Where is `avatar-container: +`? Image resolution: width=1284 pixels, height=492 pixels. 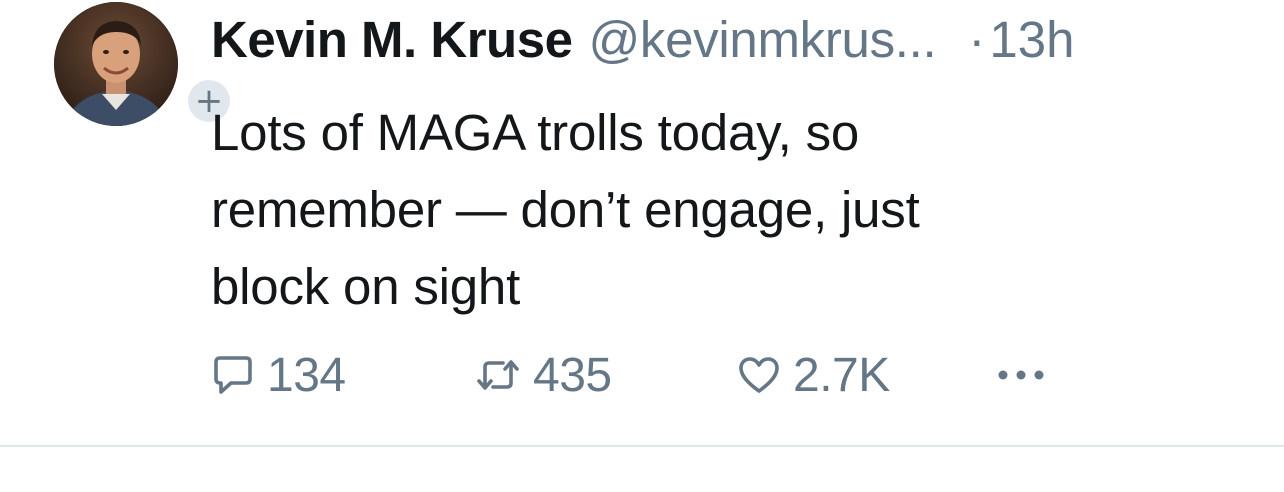
avatar-container: + is located at coordinates (144, 63).